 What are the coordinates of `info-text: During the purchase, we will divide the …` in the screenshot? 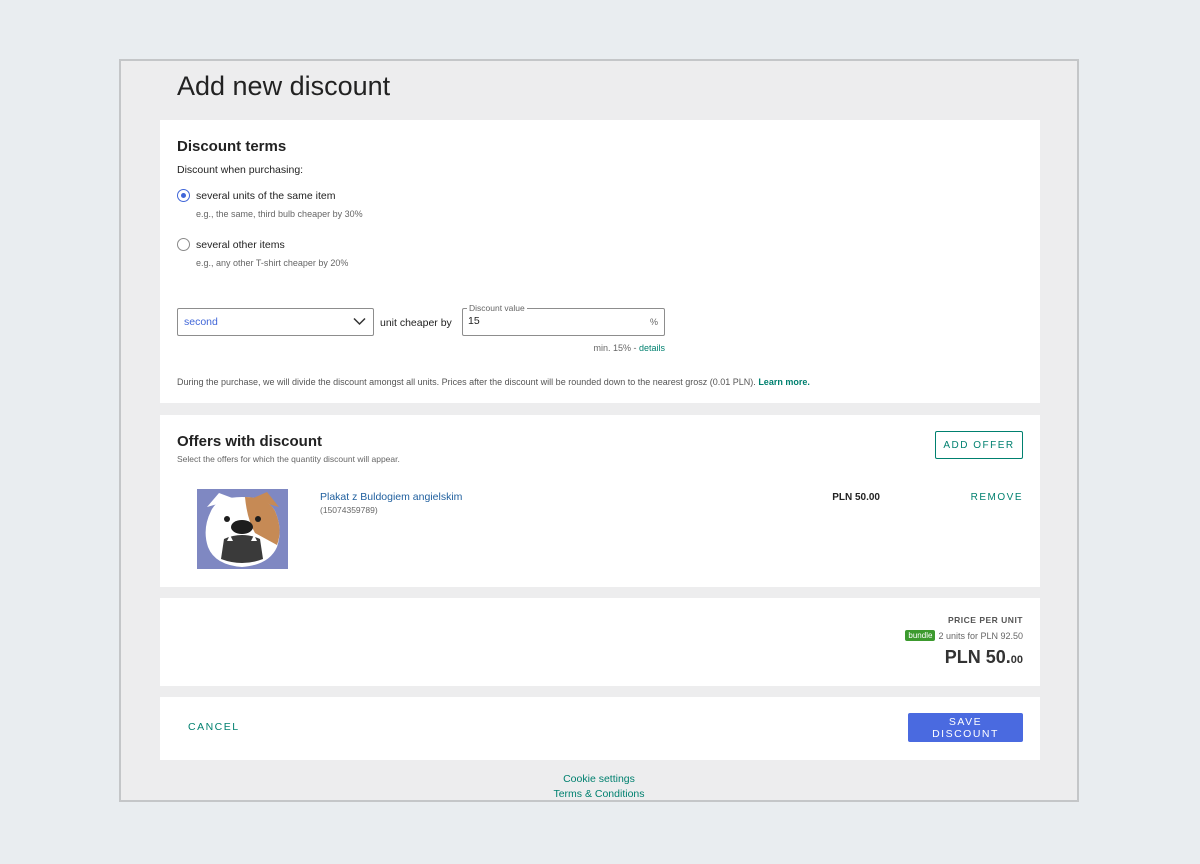 It's located at (468, 382).